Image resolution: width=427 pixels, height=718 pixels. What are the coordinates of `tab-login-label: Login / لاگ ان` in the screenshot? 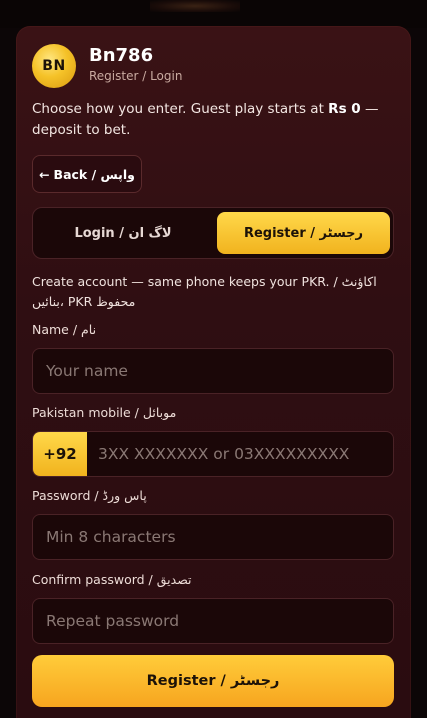 It's located at (123, 233).